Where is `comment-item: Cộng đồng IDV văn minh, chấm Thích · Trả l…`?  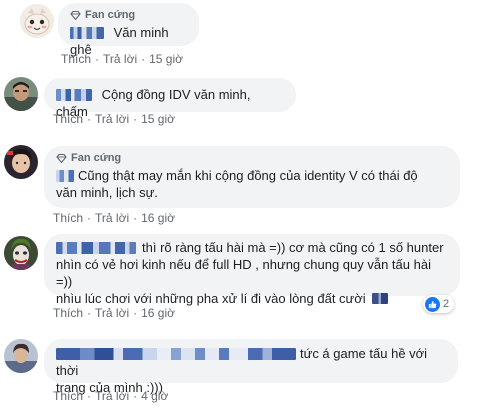 comment-item: Cộng đồng IDV văn minh, chấm Thích · Trả l… is located at coordinates (243, 102).